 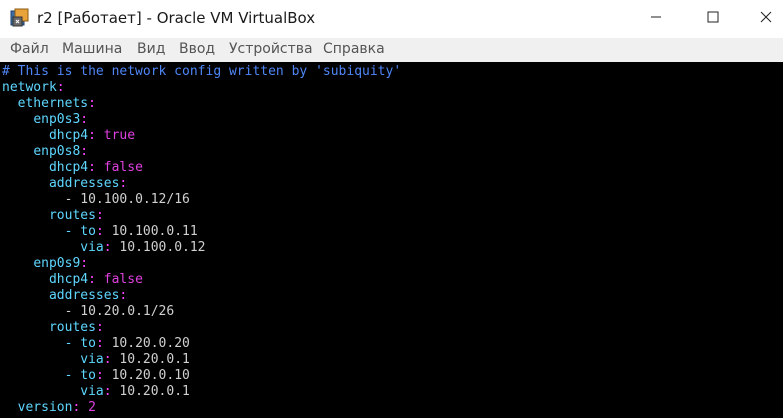 I want to click on menu-input: Ввод, so click(x=197, y=49).